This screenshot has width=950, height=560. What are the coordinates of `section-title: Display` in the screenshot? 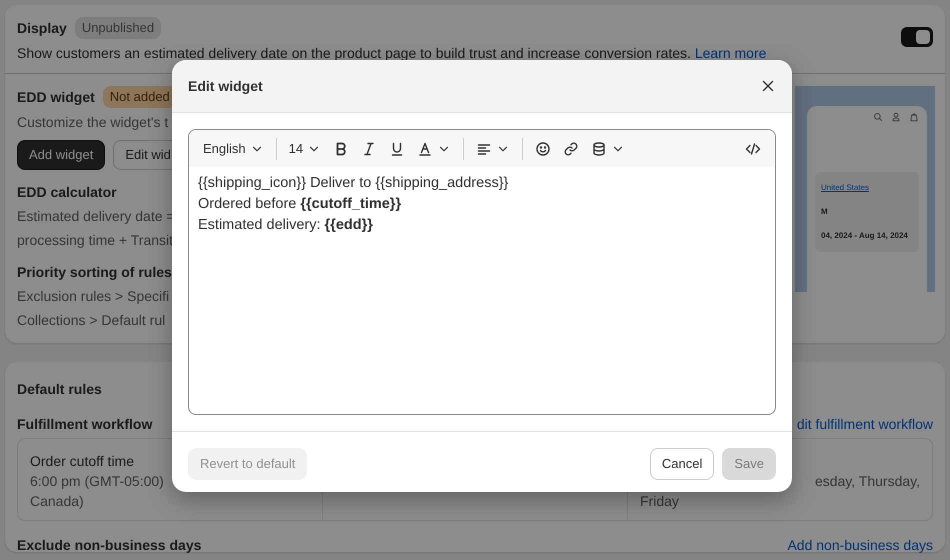 It's located at (42, 28).